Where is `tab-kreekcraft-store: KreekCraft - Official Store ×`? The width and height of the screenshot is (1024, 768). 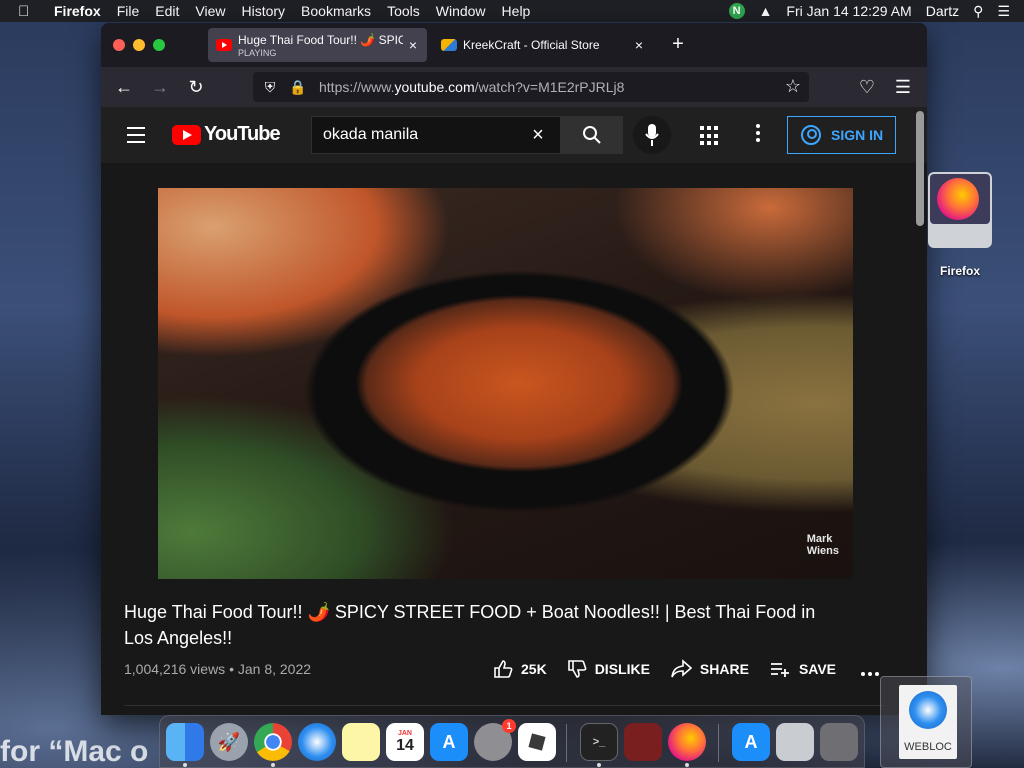 tab-kreekcraft-store: KreekCraft - Official Store × is located at coordinates (543, 45).